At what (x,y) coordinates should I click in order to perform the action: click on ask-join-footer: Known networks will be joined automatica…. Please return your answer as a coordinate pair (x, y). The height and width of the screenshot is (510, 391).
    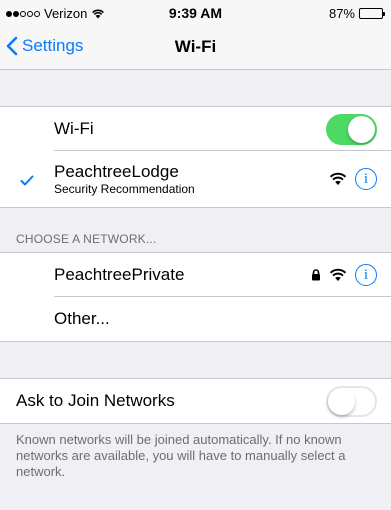
    Looking at the image, I should click on (181, 455).